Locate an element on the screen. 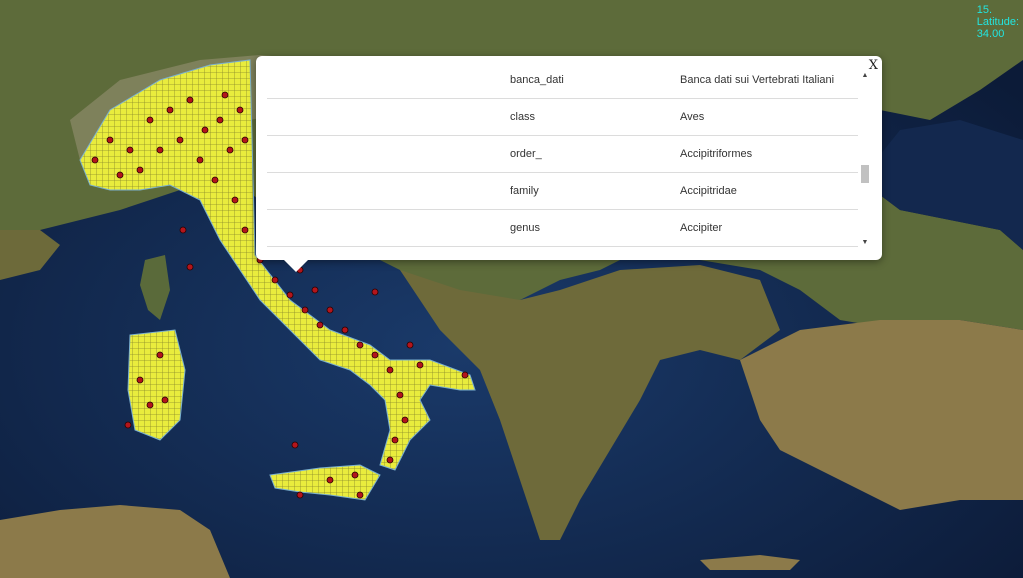 This screenshot has height=578, width=1023. latitude-label: Latitude: is located at coordinates (997, 22).